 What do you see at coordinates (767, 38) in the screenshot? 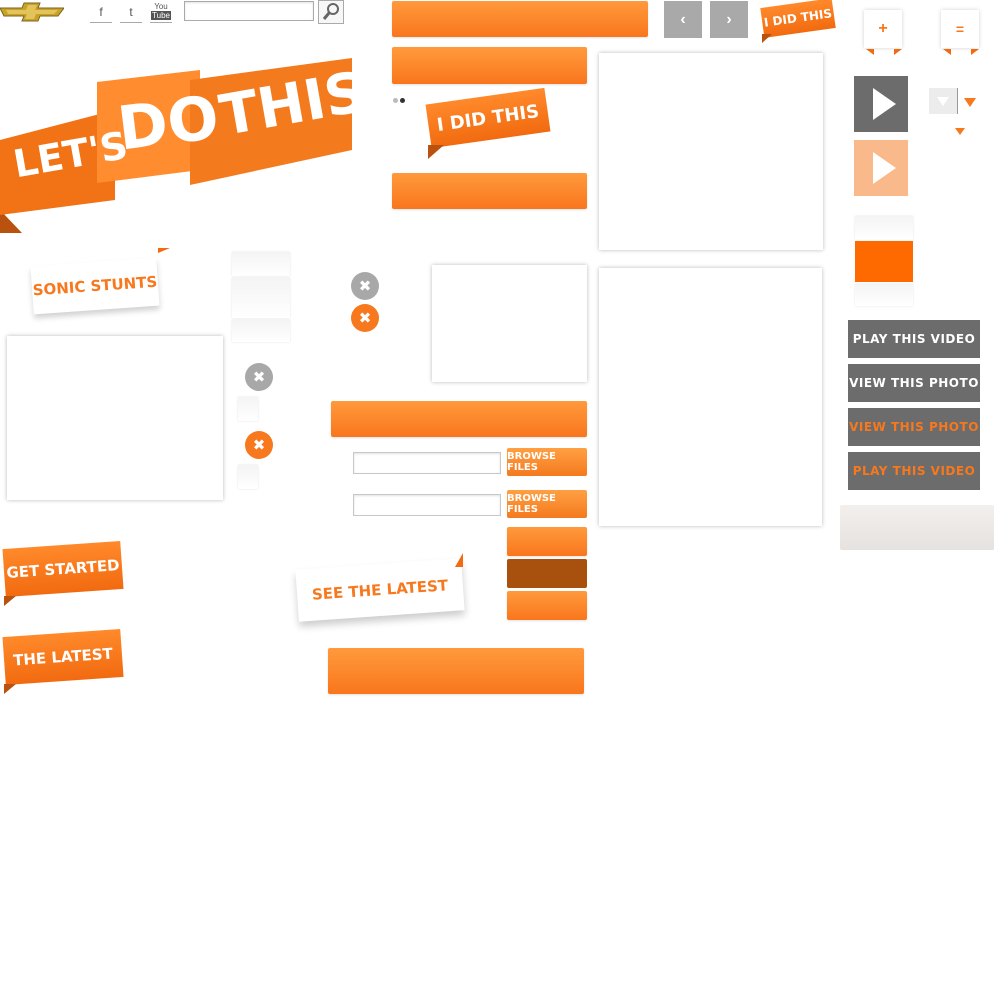
I see `i-did-this-small-fold` at bounding box center [767, 38].